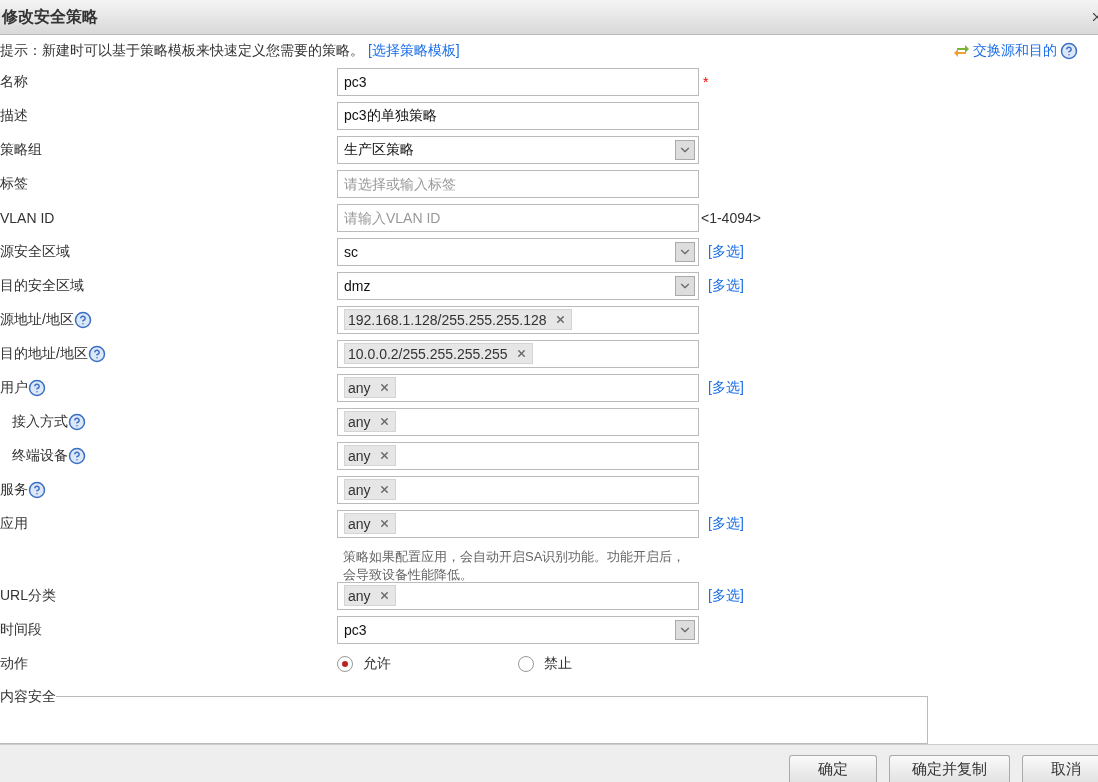  What do you see at coordinates (1015, 51) in the screenshot?
I see `swap-link: 交换源和目的` at bounding box center [1015, 51].